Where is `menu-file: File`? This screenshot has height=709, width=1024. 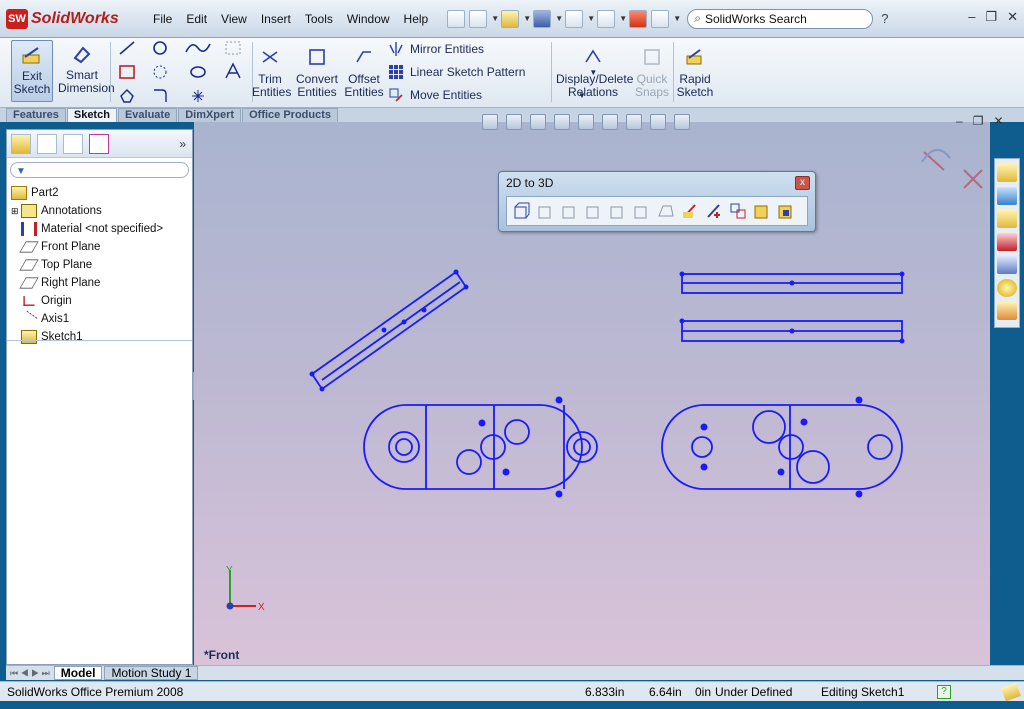 menu-file: File is located at coordinates (162, 19).